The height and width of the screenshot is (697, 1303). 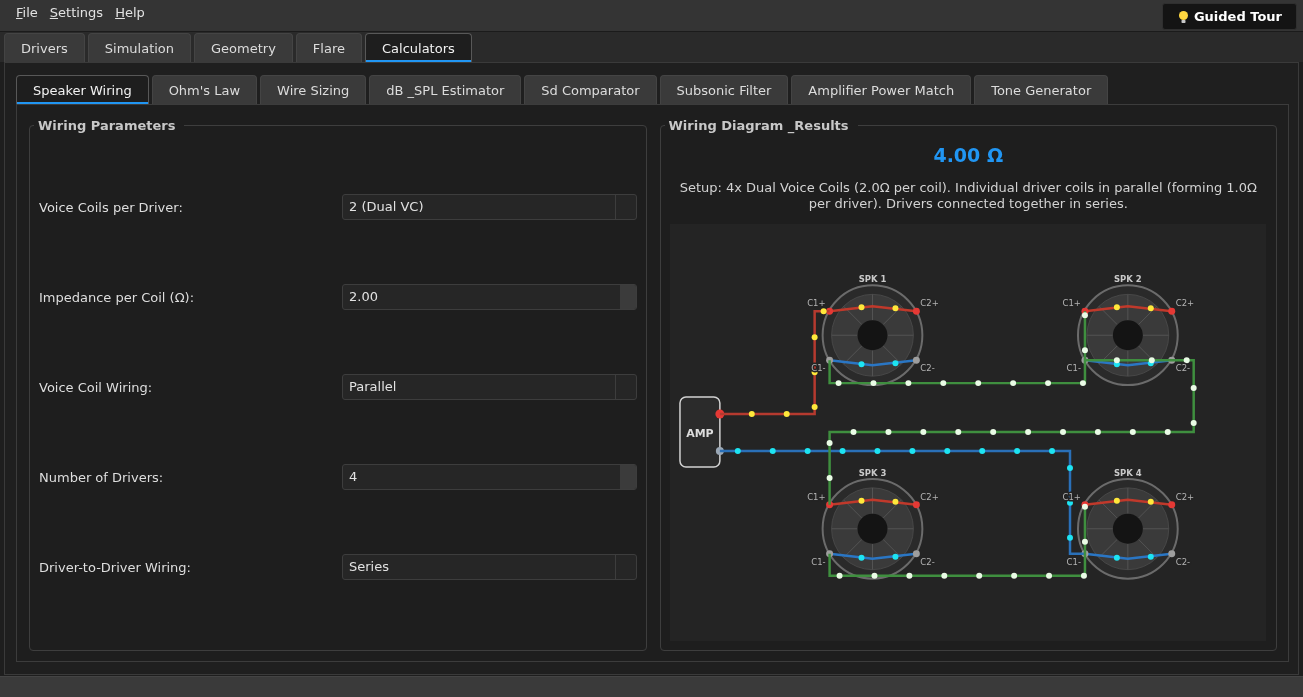 I want to click on group-title: Wiring Parameters, so click(x=107, y=125).